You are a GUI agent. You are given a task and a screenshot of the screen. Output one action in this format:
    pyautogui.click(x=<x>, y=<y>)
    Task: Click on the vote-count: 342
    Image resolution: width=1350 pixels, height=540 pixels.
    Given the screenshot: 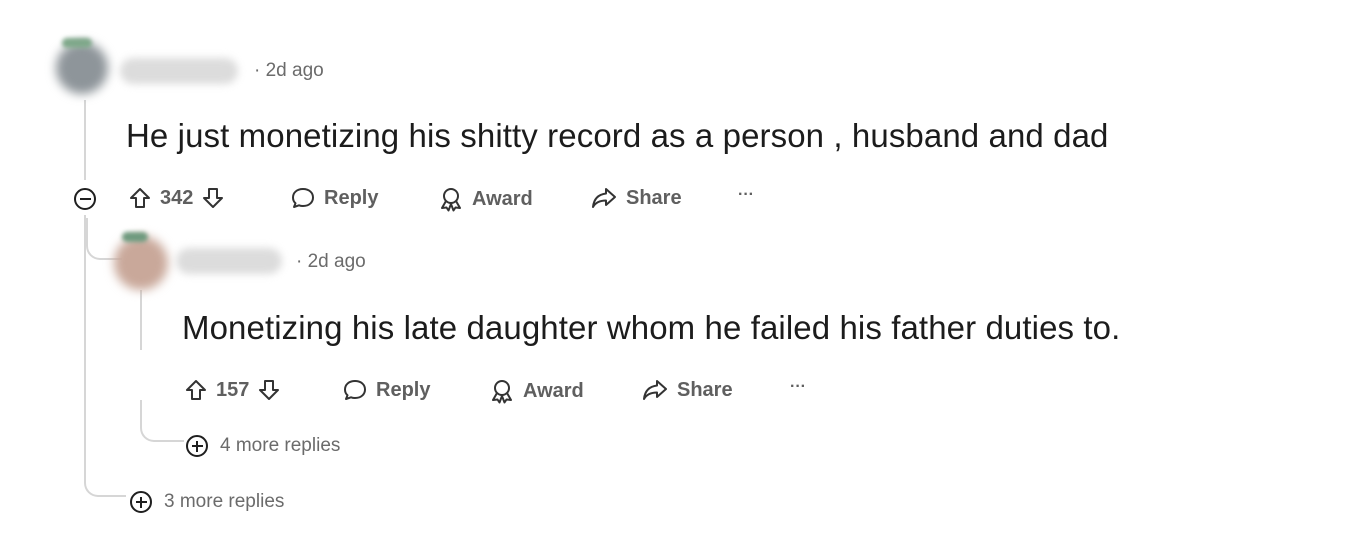 What is the action you would take?
    pyautogui.click(x=177, y=197)
    